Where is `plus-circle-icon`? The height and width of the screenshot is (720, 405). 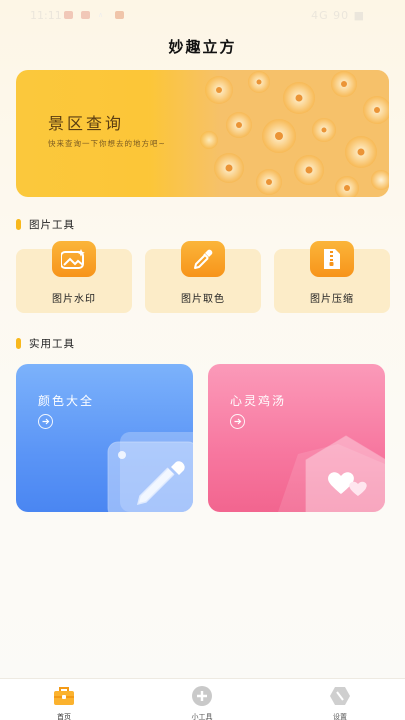
plus-circle-icon is located at coordinates (202, 696).